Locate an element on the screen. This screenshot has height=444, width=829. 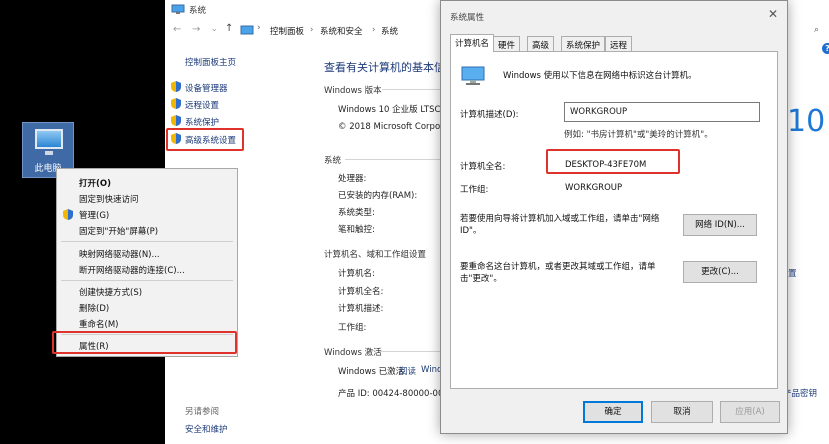
system-type-label: 系统类型: is located at coordinates (356, 213).